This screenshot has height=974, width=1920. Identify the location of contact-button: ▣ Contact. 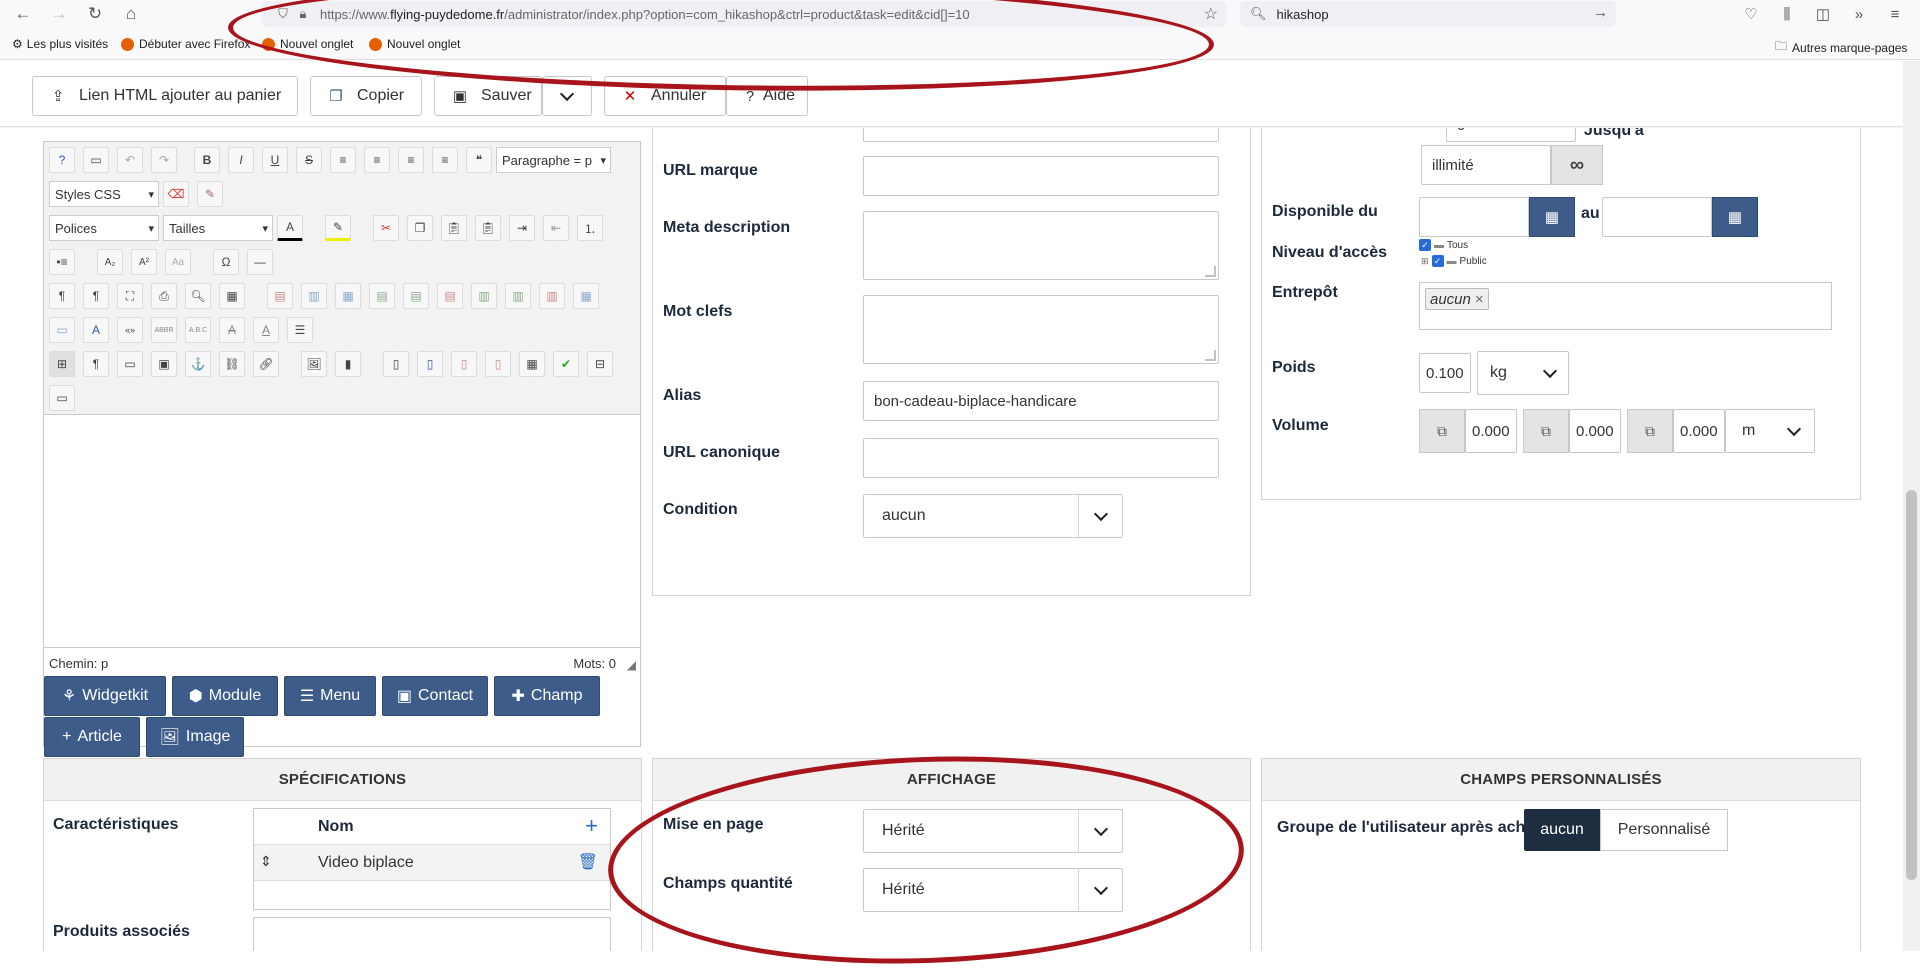
(435, 696).